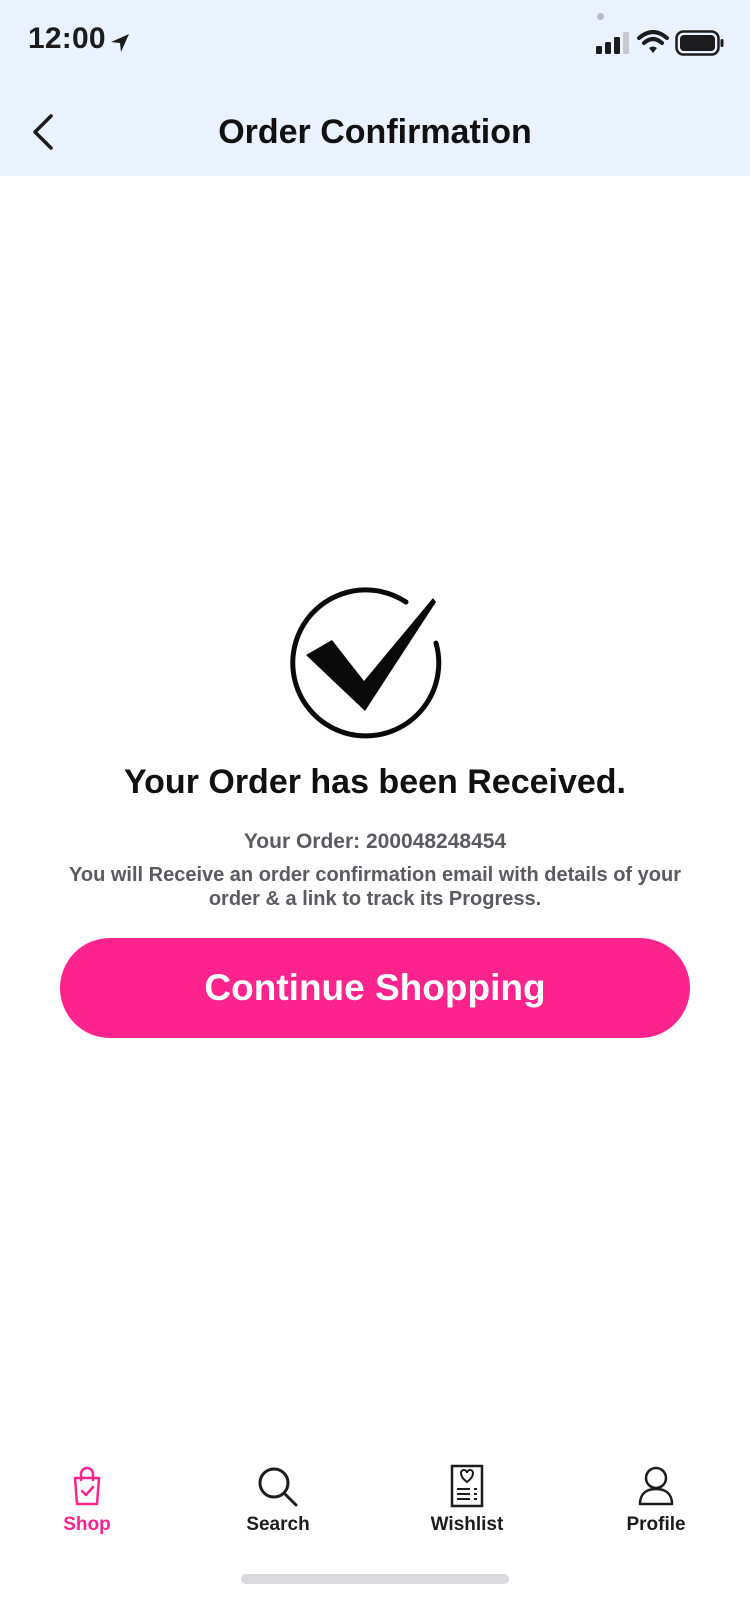  What do you see at coordinates (278, 1487) in the screenshot?
I see `search-icon` at bounding box center [278, 1487].